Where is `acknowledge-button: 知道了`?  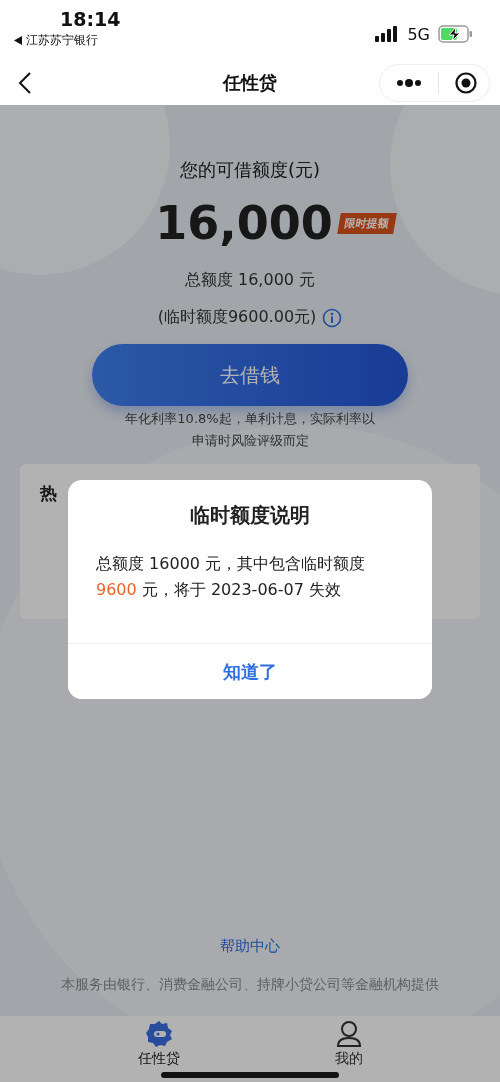
acknowledge-button: 知道了 is located at coordinates (250, 671).